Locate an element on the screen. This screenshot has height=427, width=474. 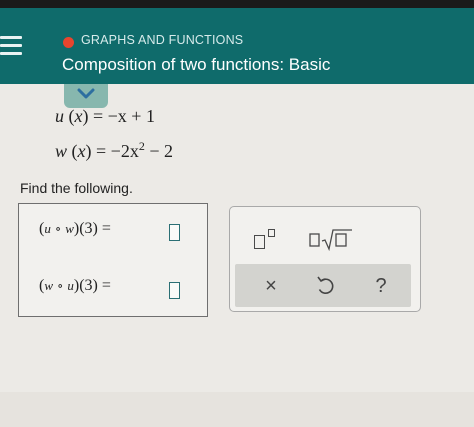
composition-w-of-u-label: (w ∘ u)(3) = is located at coordinates (75, 285).